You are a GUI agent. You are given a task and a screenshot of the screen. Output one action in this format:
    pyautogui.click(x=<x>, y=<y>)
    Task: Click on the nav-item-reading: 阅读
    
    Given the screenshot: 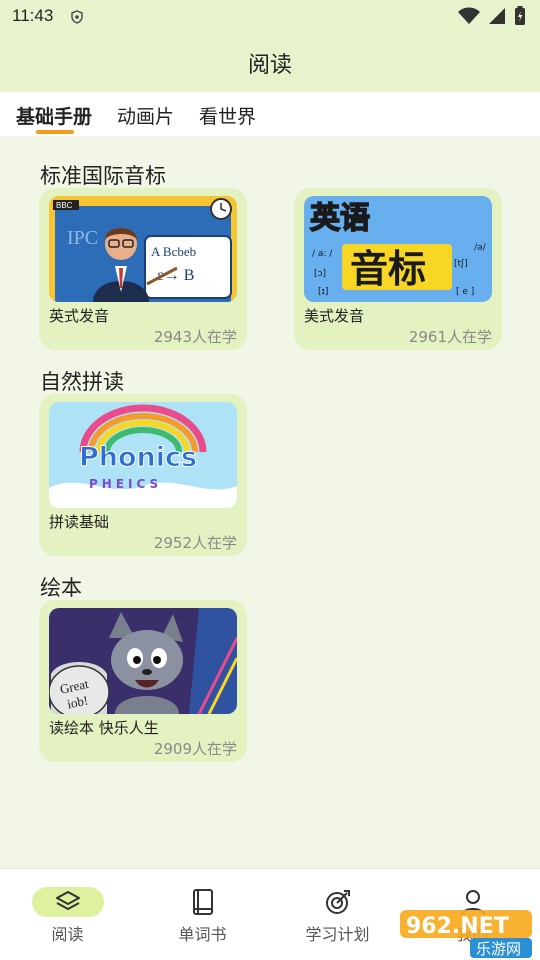 What is the action you would take?
    pyautogui.click(x=67, y=914)
    